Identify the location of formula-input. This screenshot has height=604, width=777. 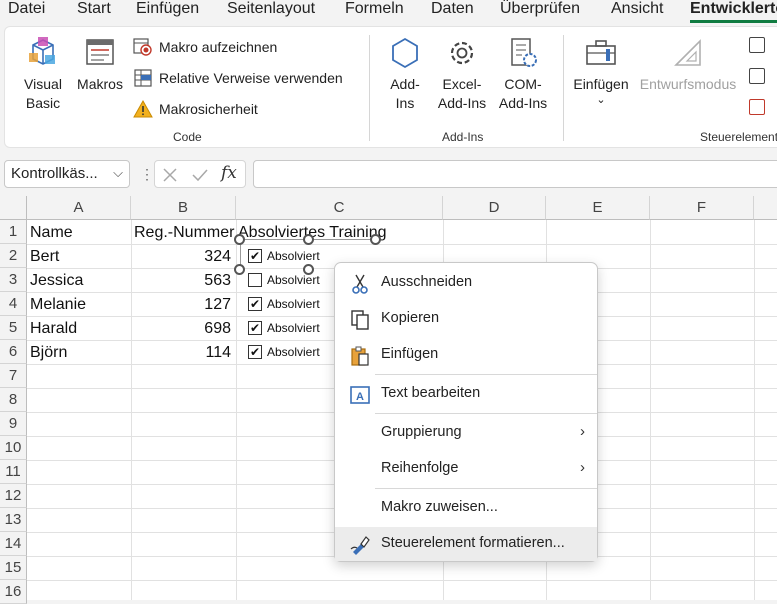
(515, 174).